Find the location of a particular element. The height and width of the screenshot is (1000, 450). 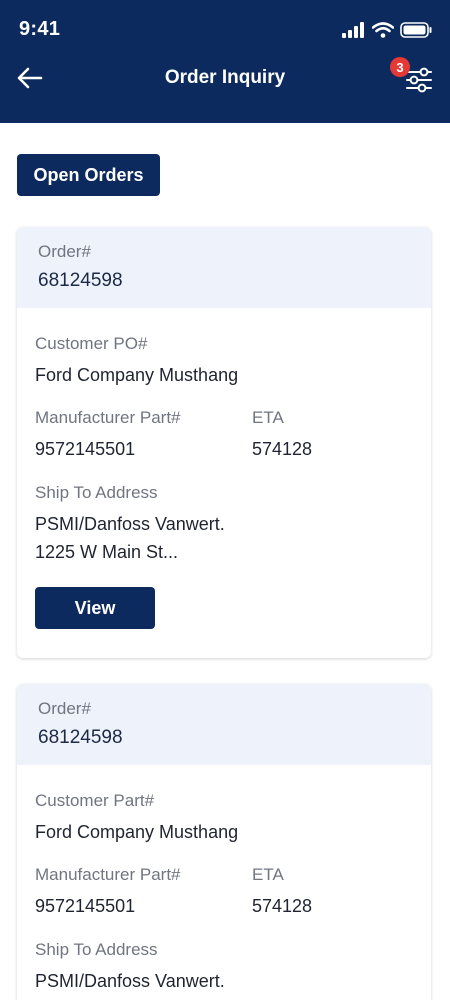

filter-count-badge: 3 is located at coordinates (400, 67).